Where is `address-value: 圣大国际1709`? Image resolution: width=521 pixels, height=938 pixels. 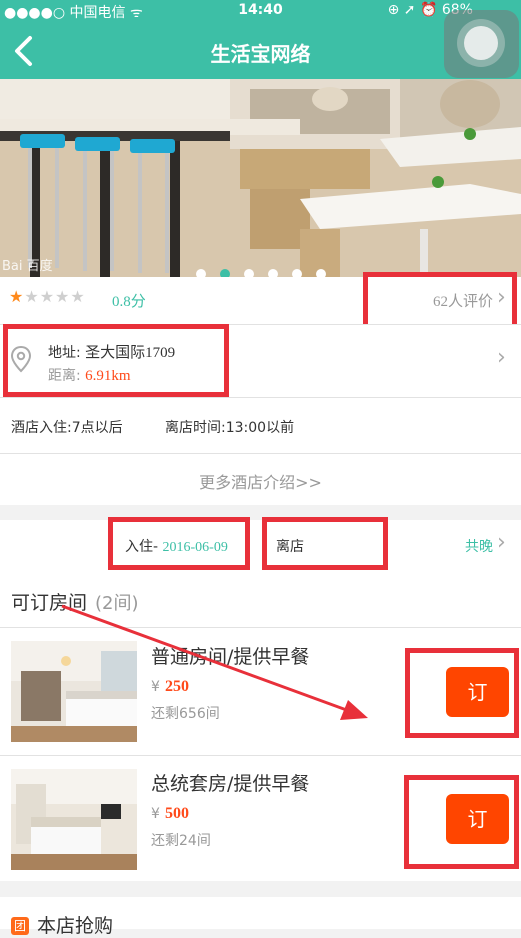
address-value: 圣大国际1709 is located at coordinates (130, 353).